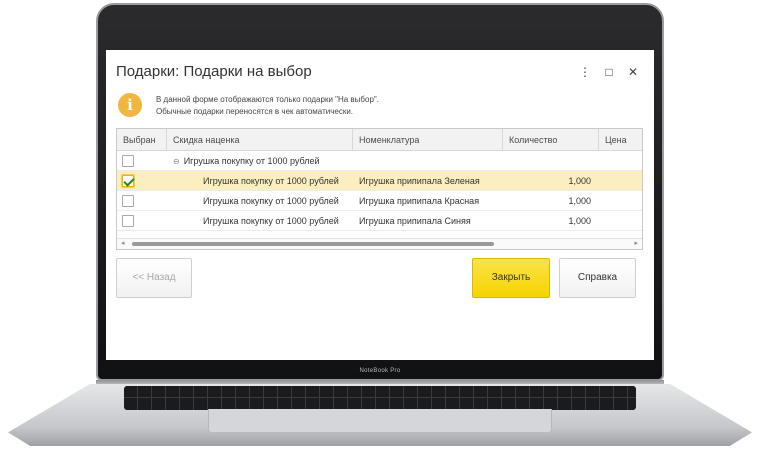 This screenshot has height=459, width=760. Describe the element at coordinates (415, 221) in the screenshot. I see `row-item: Игрушка припипала Синяя` at that location.